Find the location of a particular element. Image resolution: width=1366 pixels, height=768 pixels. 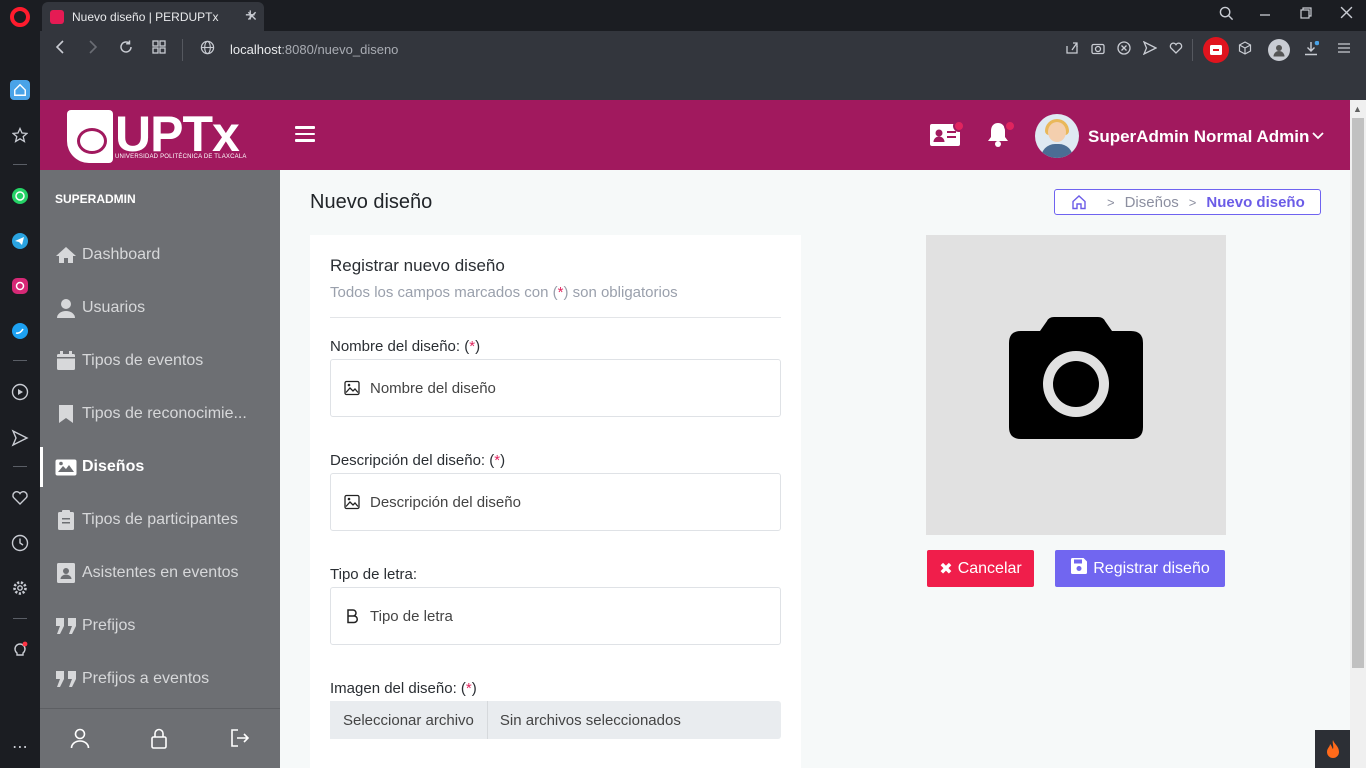

send-icon is located at coordinates (20, 438).